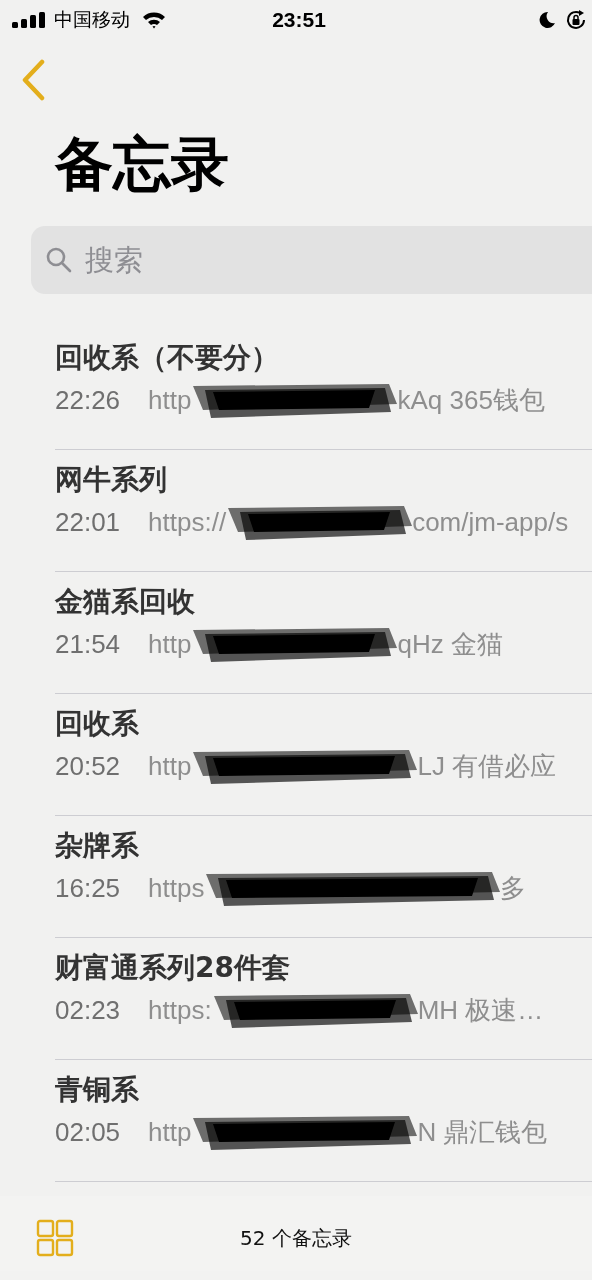  I want to click on note-title: 青铜系, so click(97, 1090).